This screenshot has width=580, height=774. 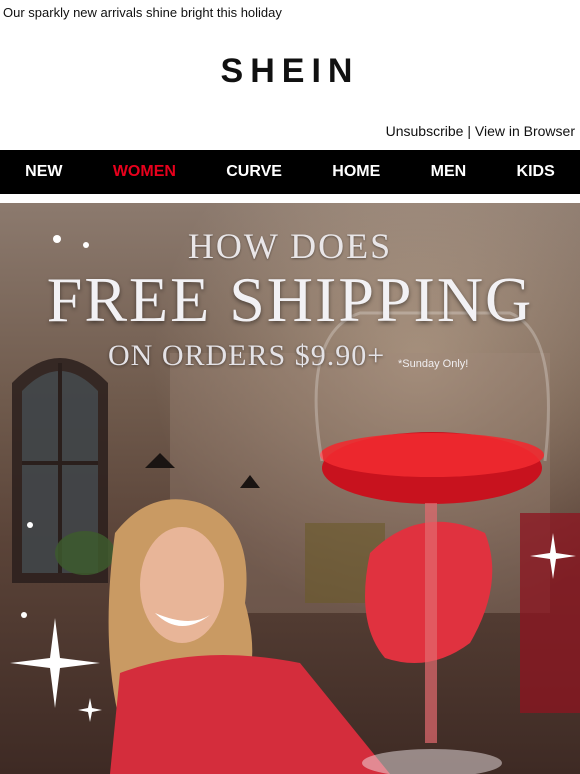 What do you see at coordinates (433, 364) in the screenshot?
I see `hero-footnote: *Sunday Only!` at bounding box center [433, 364].